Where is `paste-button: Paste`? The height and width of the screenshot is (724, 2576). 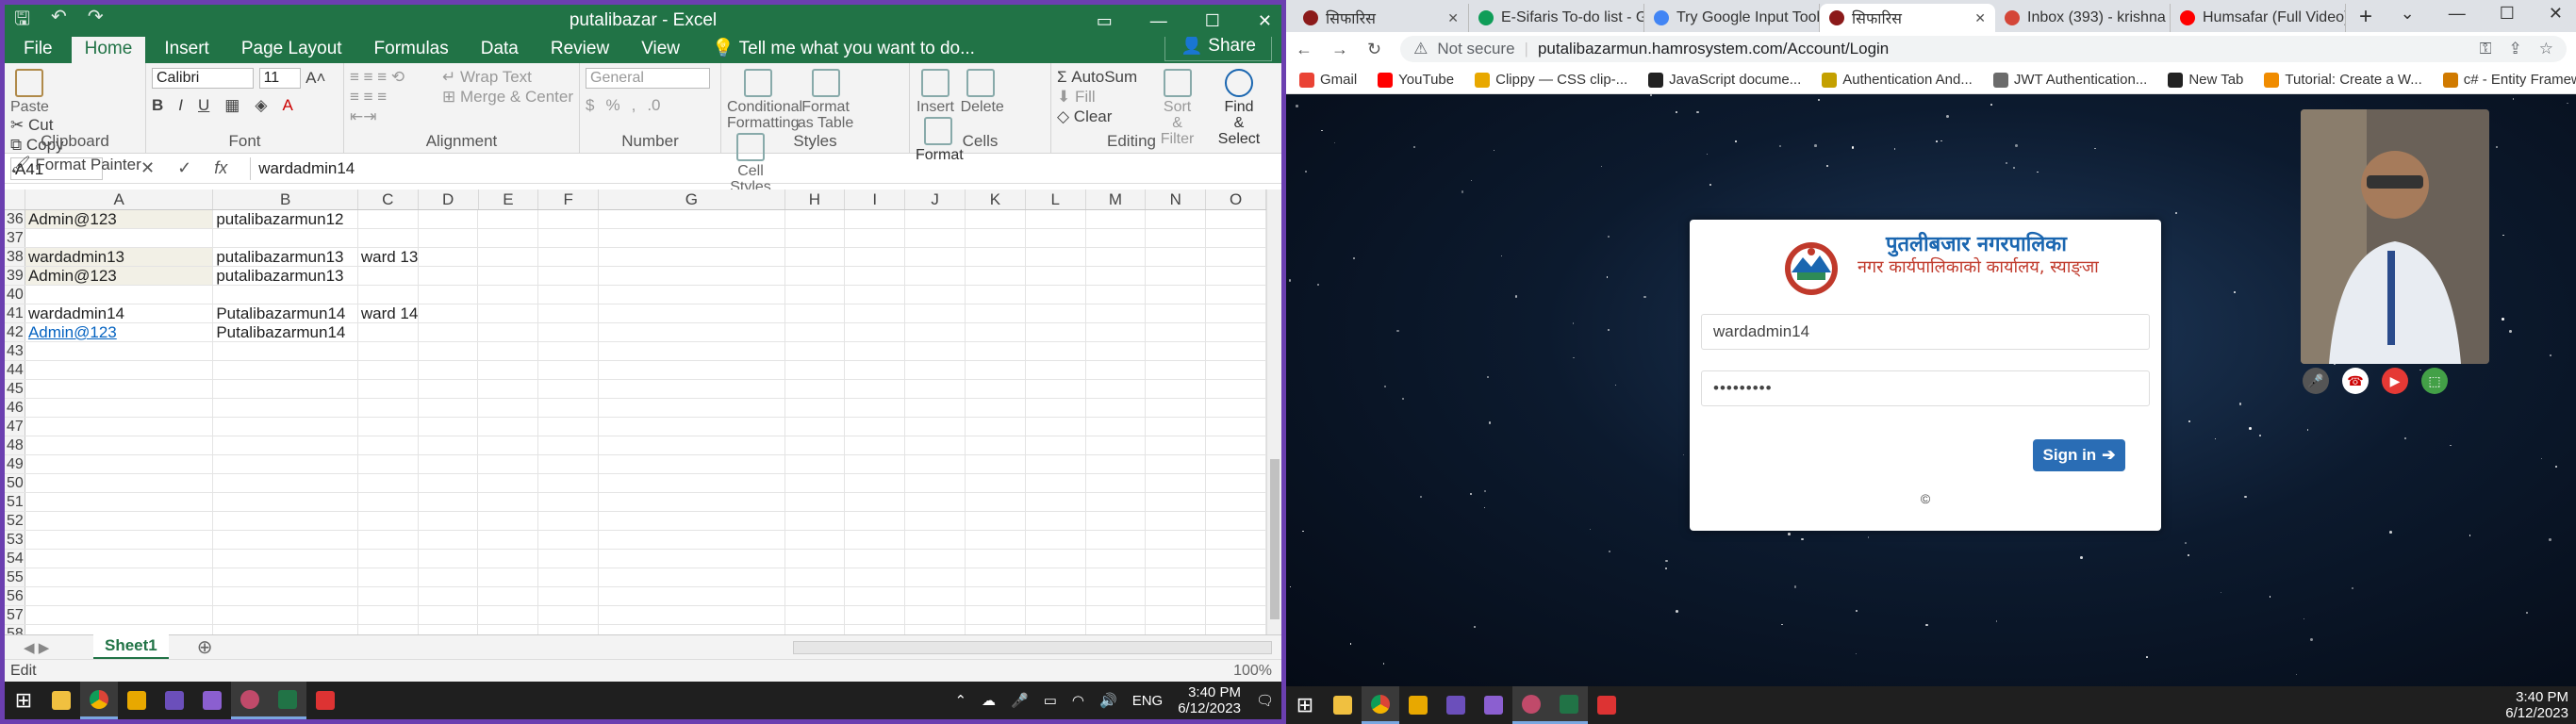 paste-button: Paste is located at coordinates (29, 91).